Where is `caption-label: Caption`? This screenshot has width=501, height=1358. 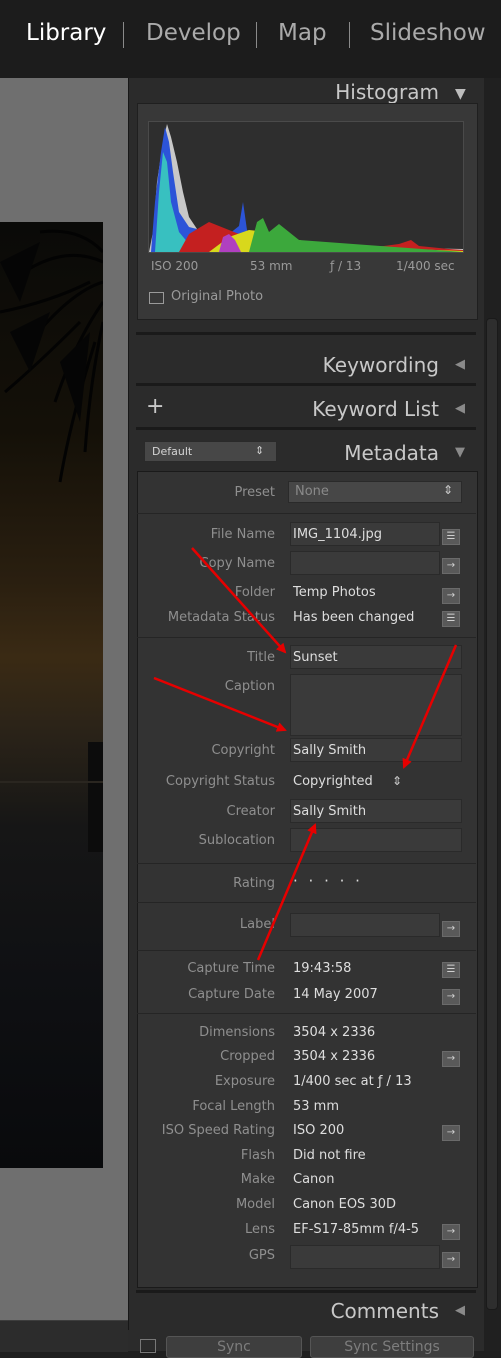
caption-label: Caption is located at coordinates (249, 686).